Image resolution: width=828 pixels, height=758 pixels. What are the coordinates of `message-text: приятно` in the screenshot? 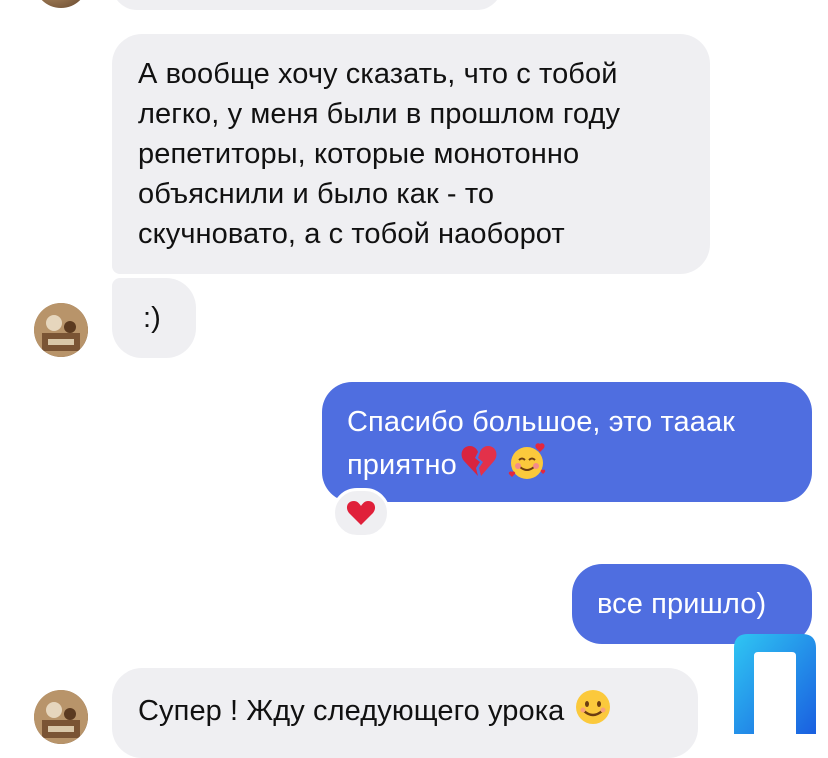 It's located at (402, 465).